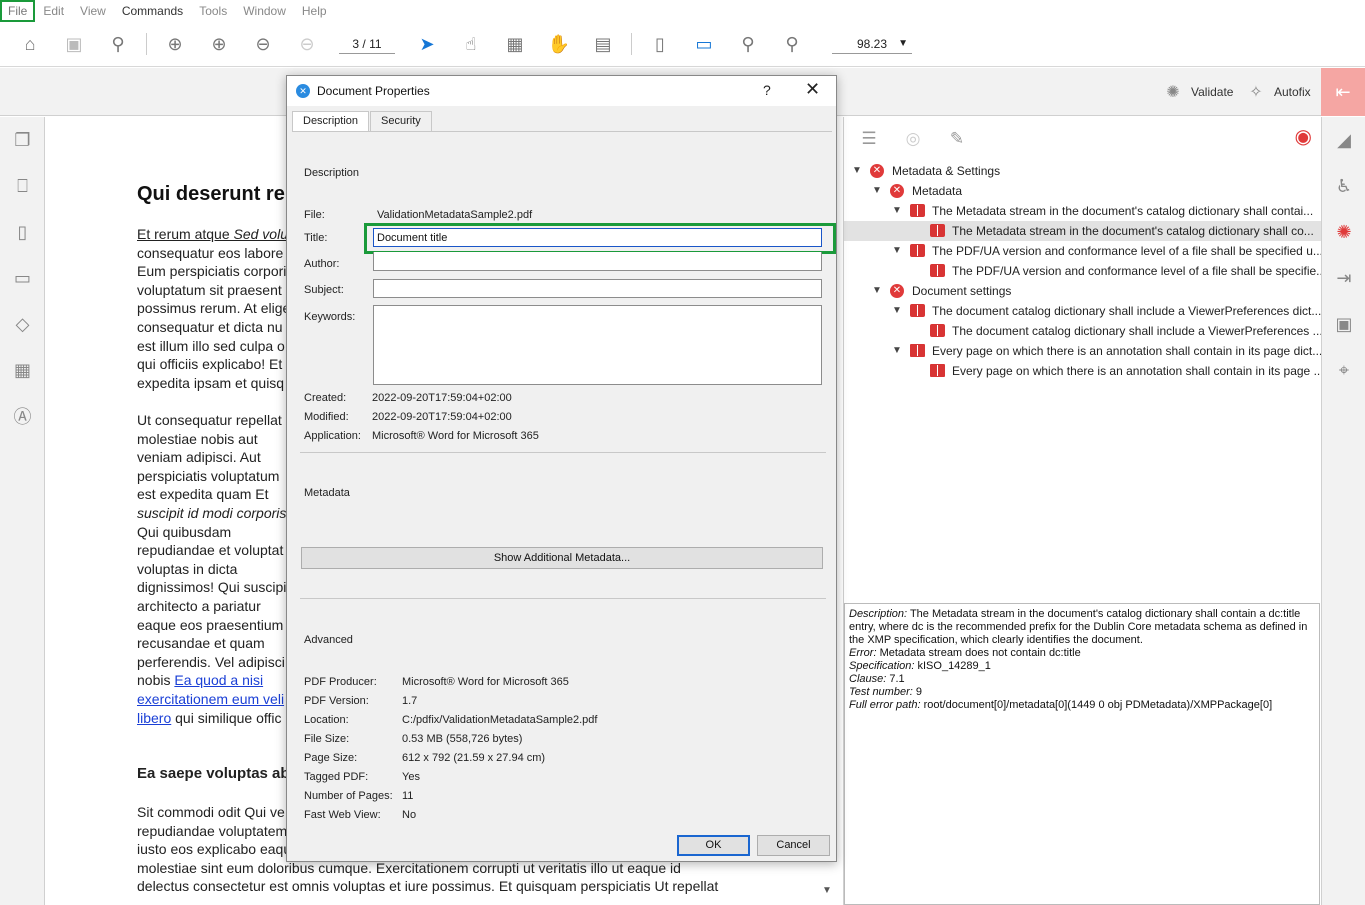 This screenshot has width=1365, height=905. Describe the element at coordinates (185, 234) in the screenshot. I see `document-line-text: Et rerum atque` at that location.